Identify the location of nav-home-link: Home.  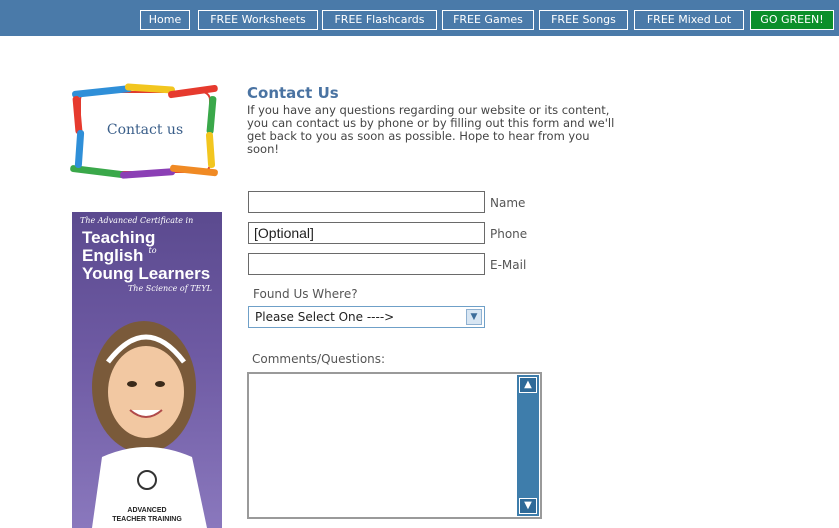
(165, 20).